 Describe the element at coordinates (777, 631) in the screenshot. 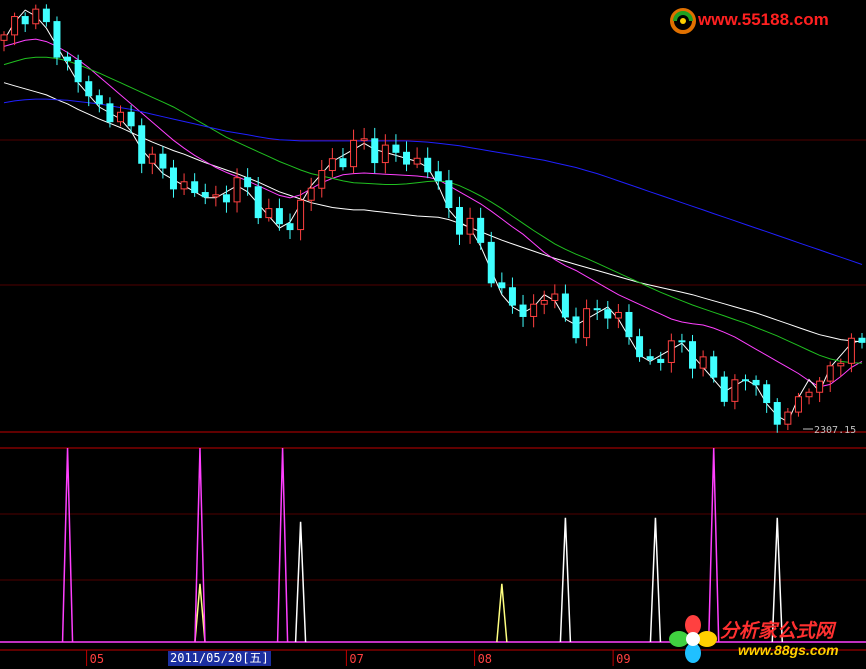

I see `watermark-name-text: 分析家公式网` at that location.